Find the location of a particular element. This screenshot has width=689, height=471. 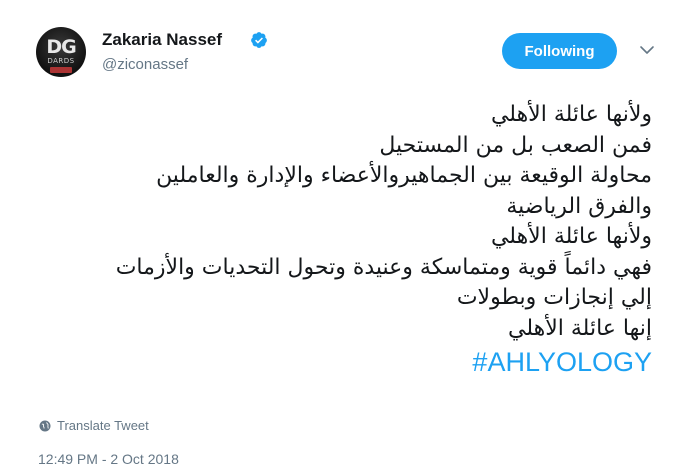

tweet-line: والفرق الرياضية is located at coordinates (579, 206).